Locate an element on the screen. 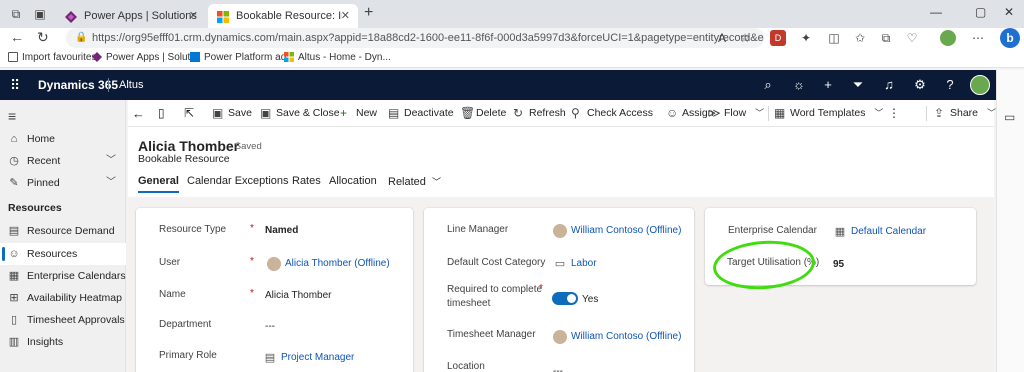  name-value: Alicia Thomber is located at coordinates (298, 295).